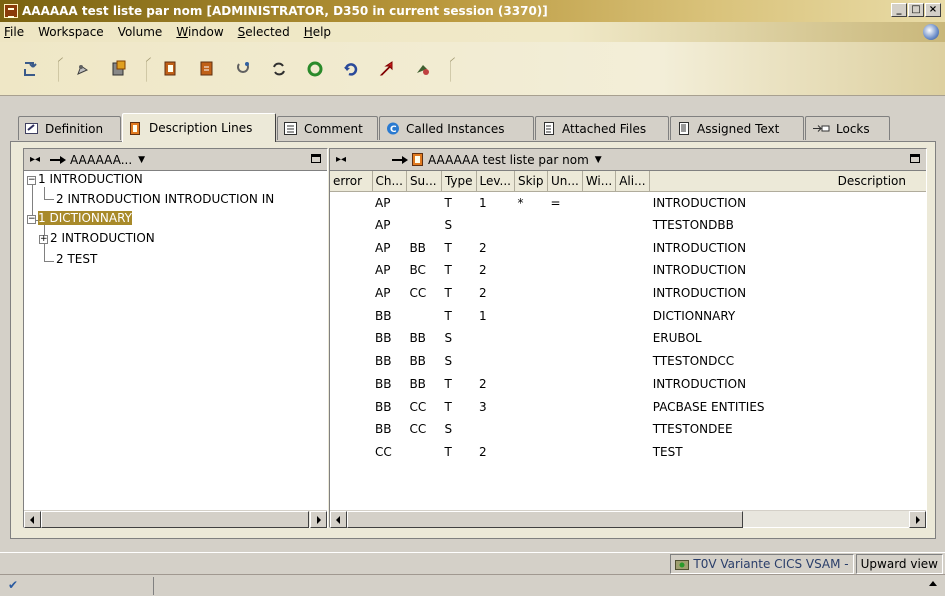 This screenshot has width=945, height=596. Describe the element at coordinates (291, 128) in the screenshot. I see `comment-icon` at that location.